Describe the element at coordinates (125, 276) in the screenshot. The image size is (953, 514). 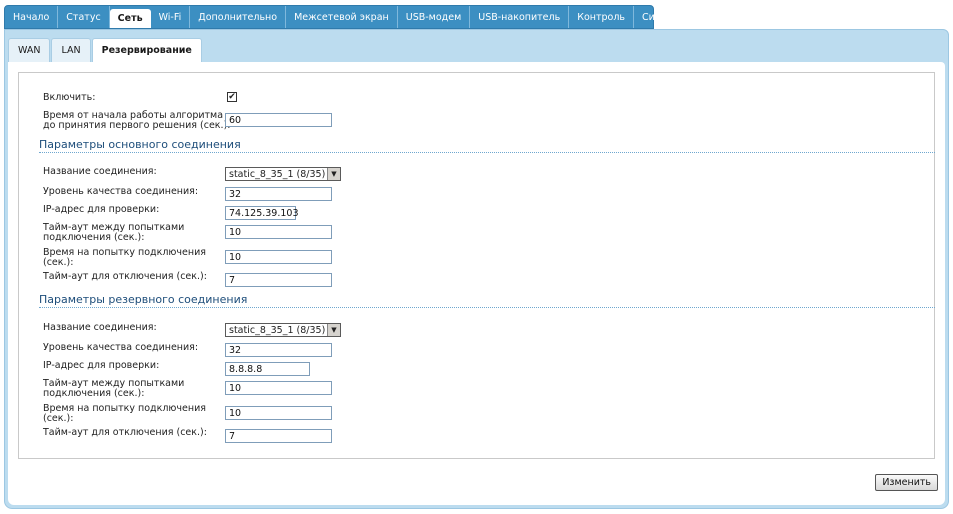
I see `primary-disconnect-label: Тайм-аут для отключения (сек.):` at that location.